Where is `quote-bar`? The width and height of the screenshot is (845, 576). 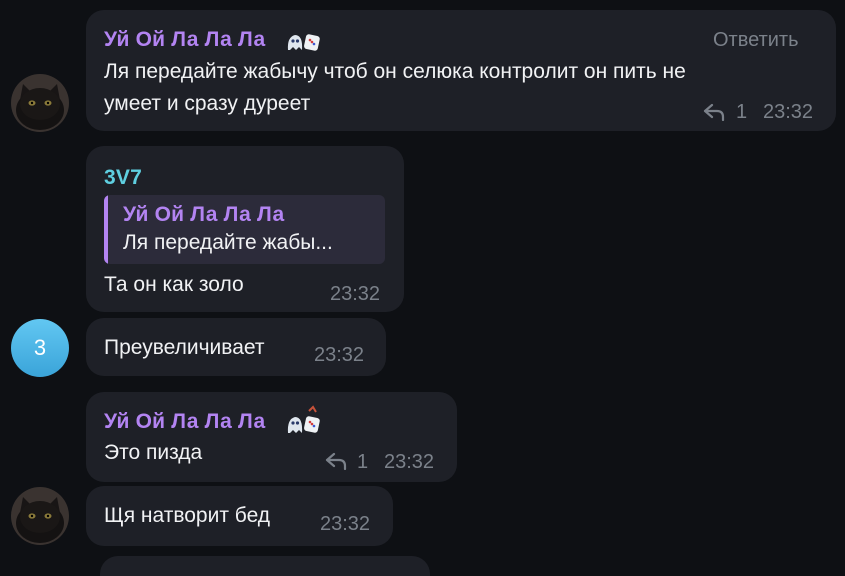
quote-bar is located at coordinates (106, 229).